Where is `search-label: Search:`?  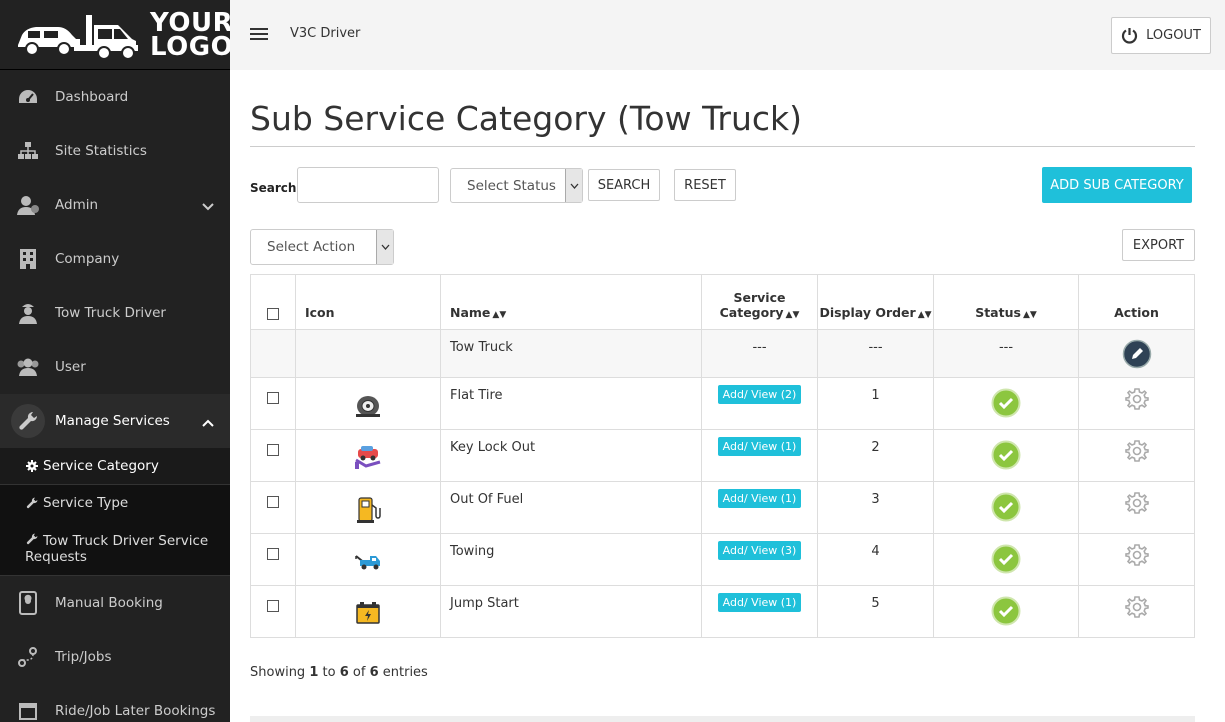
search-label: Search: is located at coordinates (276, 188).